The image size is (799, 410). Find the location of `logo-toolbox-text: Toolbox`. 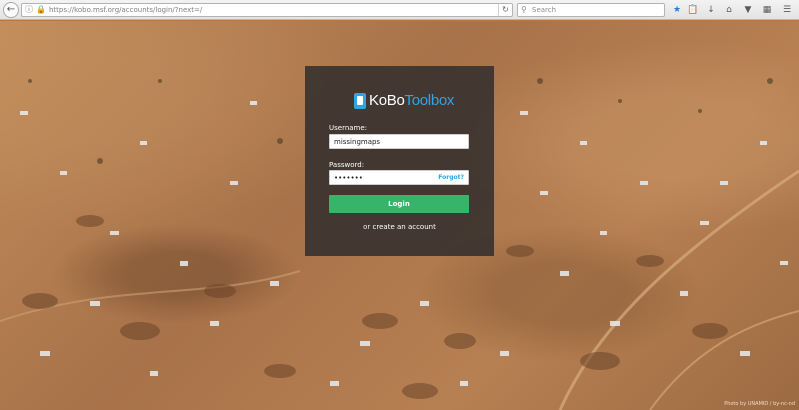

logo-toolbox-text: Toolbox is located at coordinates (429, 100).